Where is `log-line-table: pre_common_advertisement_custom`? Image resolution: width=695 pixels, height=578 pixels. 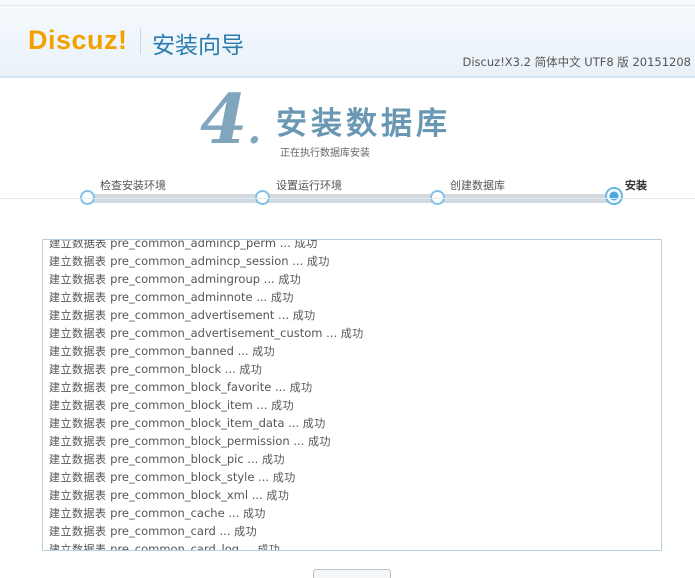
log-line-table: pre_common_advertisement_custom is located at coordinates (216, 333).